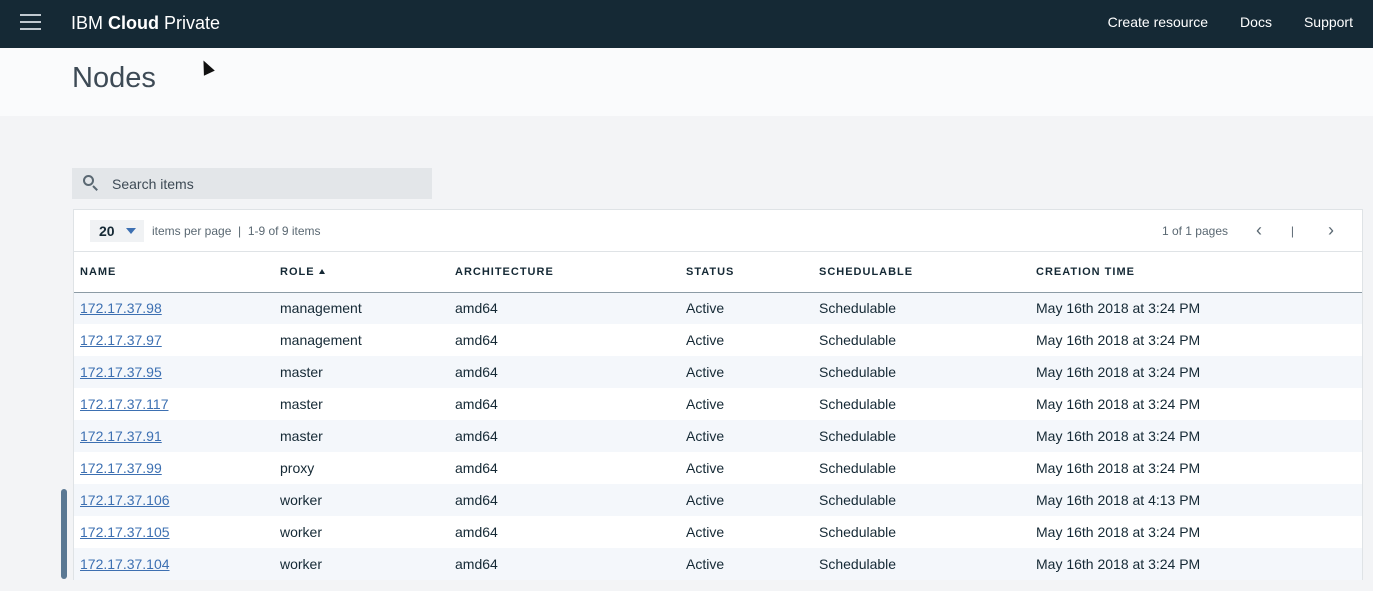 The width and height of the screenshot is (1373, 591). Describe the element at coordinates (262, 183) in the screenshot. I see `search-input` at that location.